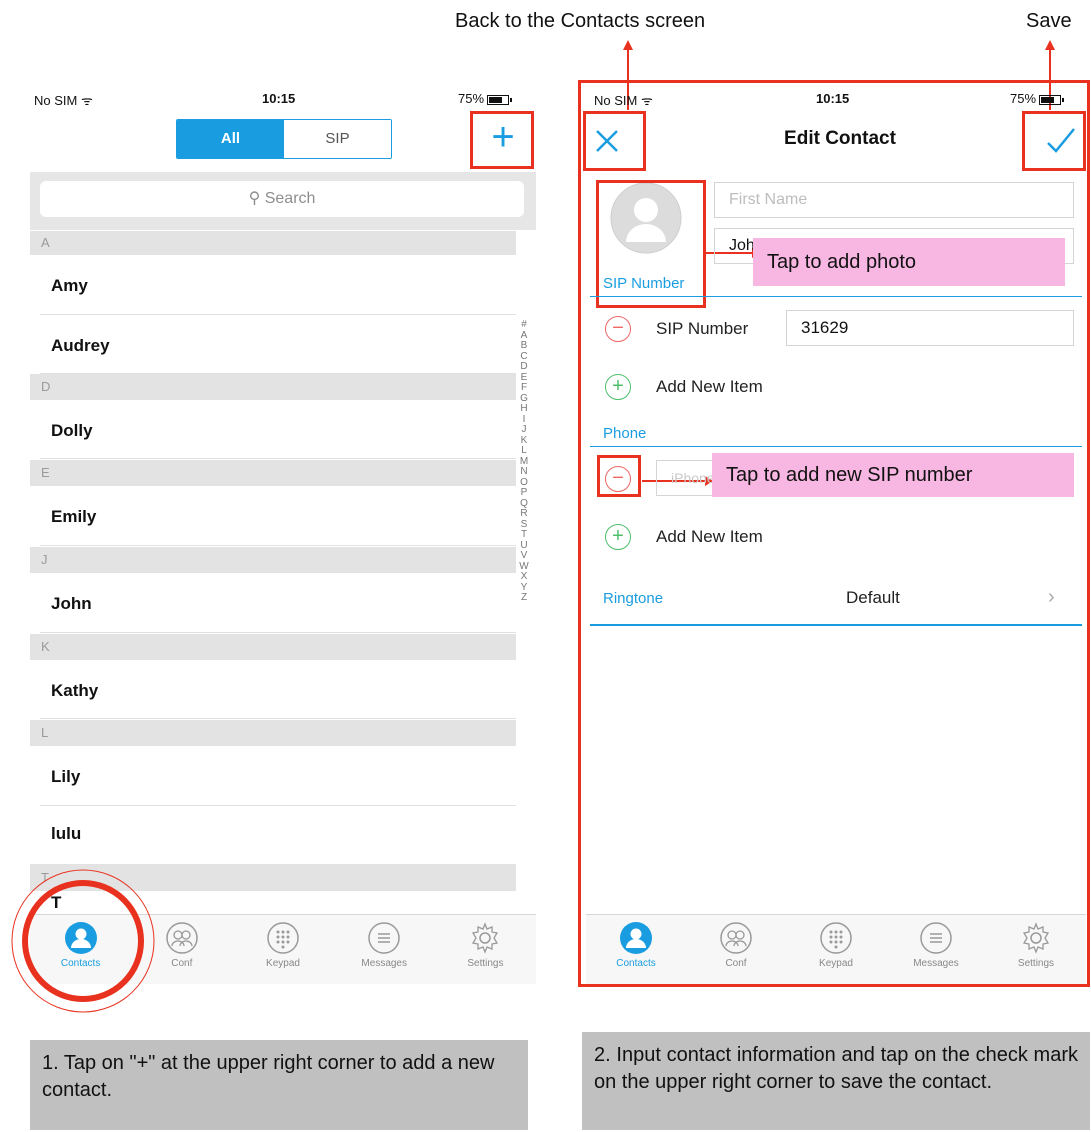 This screenshot has width=1091, height=1132. Describe the element at coordinates (702, 328) in the screenshot. I see `sip-number-label: SIP Number` at that location.